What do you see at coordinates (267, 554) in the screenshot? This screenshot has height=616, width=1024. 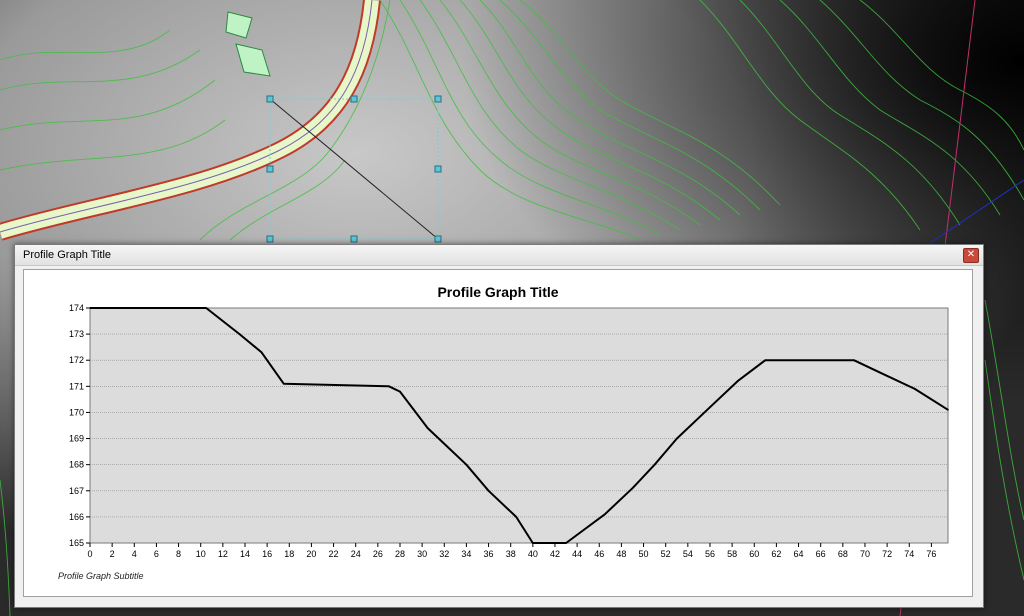 I see `x-tick-label: 16` at bounding box center [267, 554].